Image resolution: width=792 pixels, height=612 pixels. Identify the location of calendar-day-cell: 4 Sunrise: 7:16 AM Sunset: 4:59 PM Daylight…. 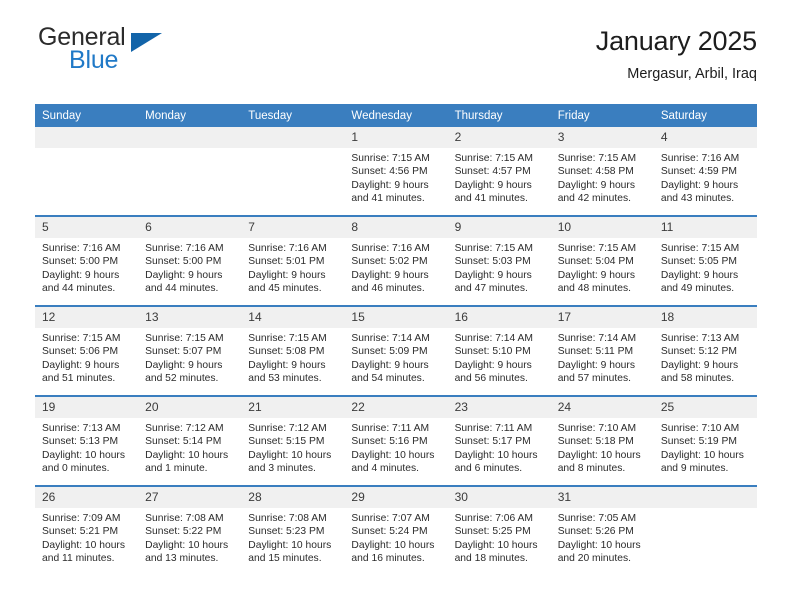
(705, 171).